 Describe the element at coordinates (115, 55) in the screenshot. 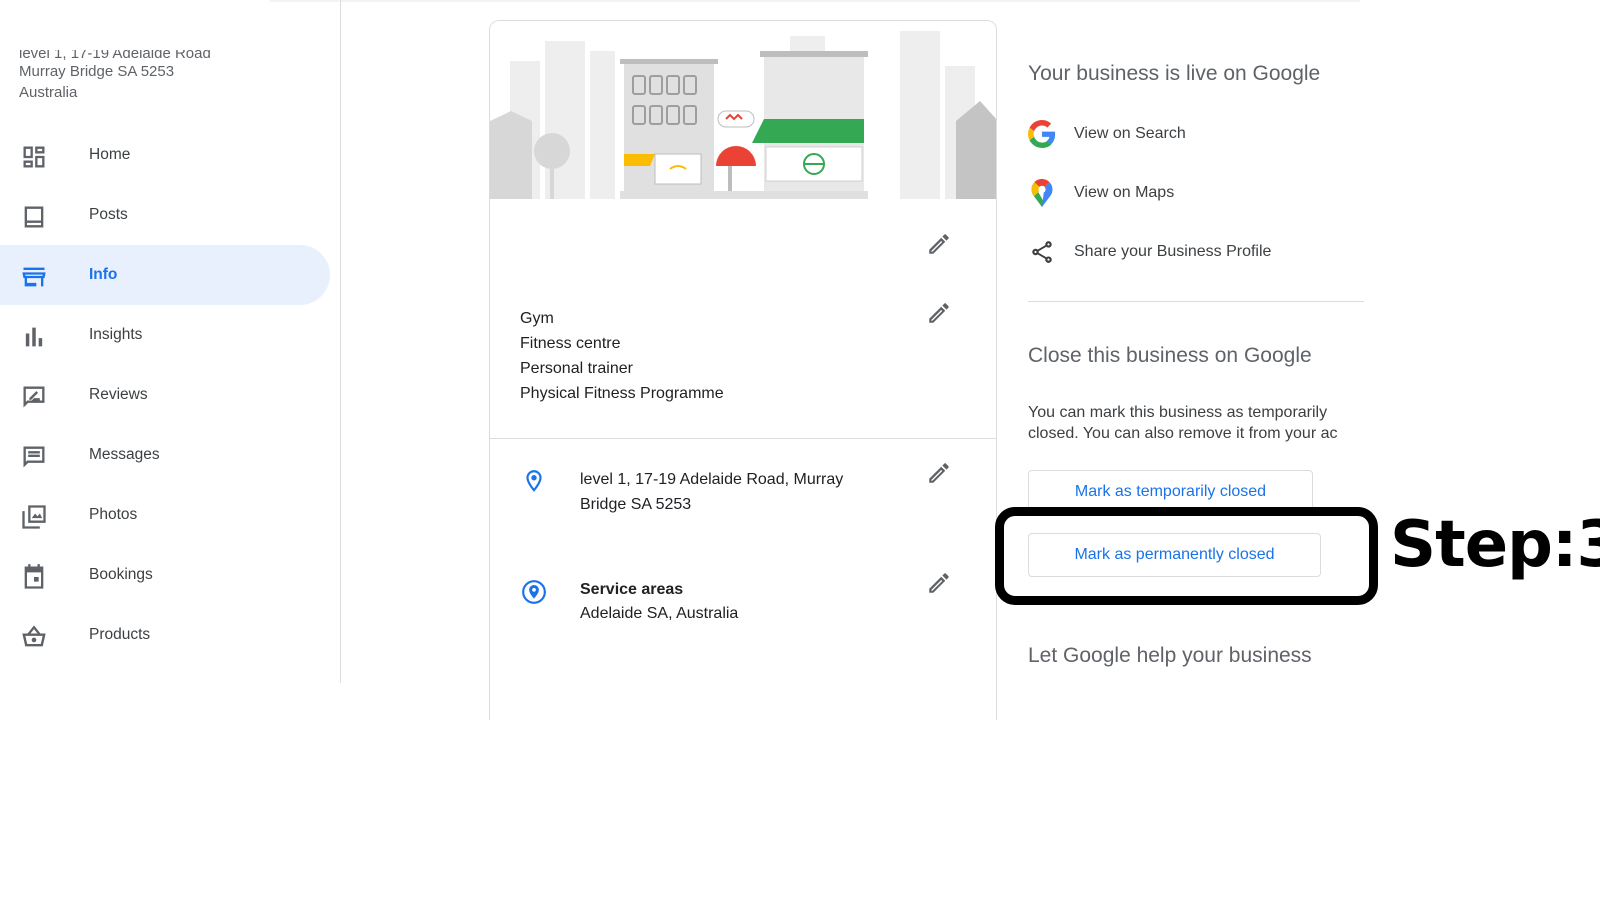

I see `address-line-1: level 1, 17-19 Adelaide Road` at that location.